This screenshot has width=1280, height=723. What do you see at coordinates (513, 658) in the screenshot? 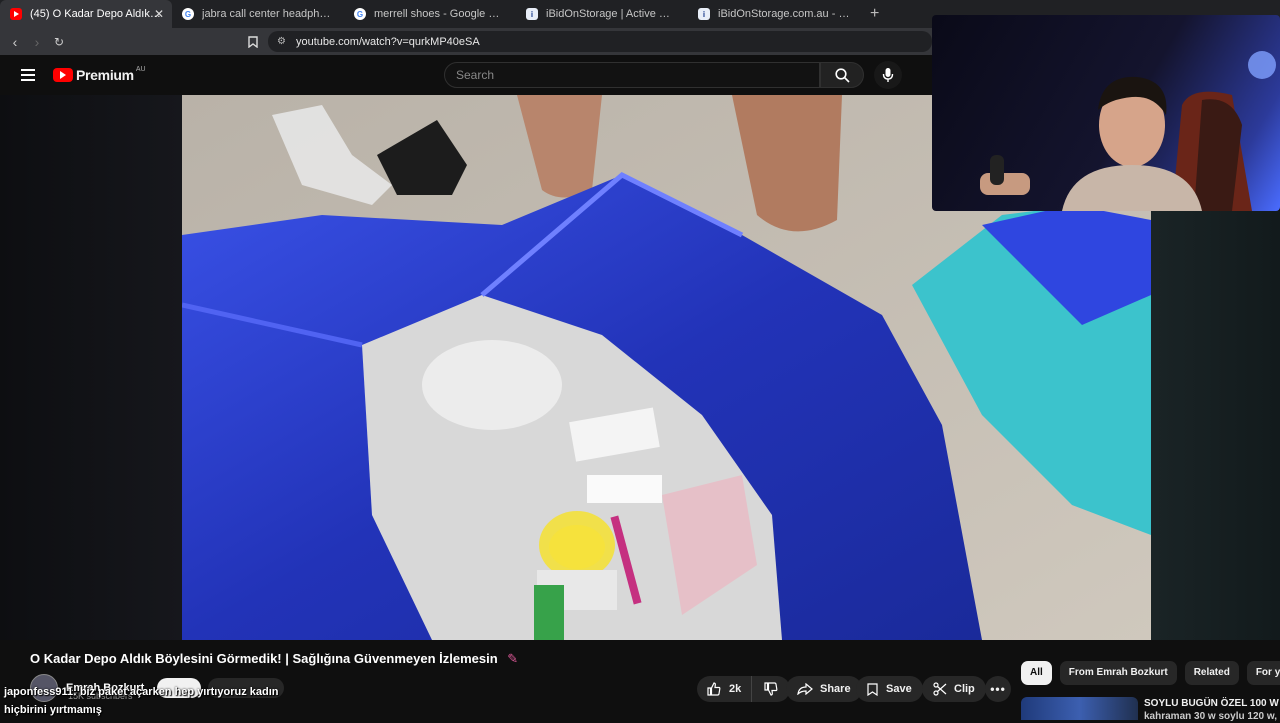
I see `pencil-emoji-icon: ✎` at bounding box center [513, 658].